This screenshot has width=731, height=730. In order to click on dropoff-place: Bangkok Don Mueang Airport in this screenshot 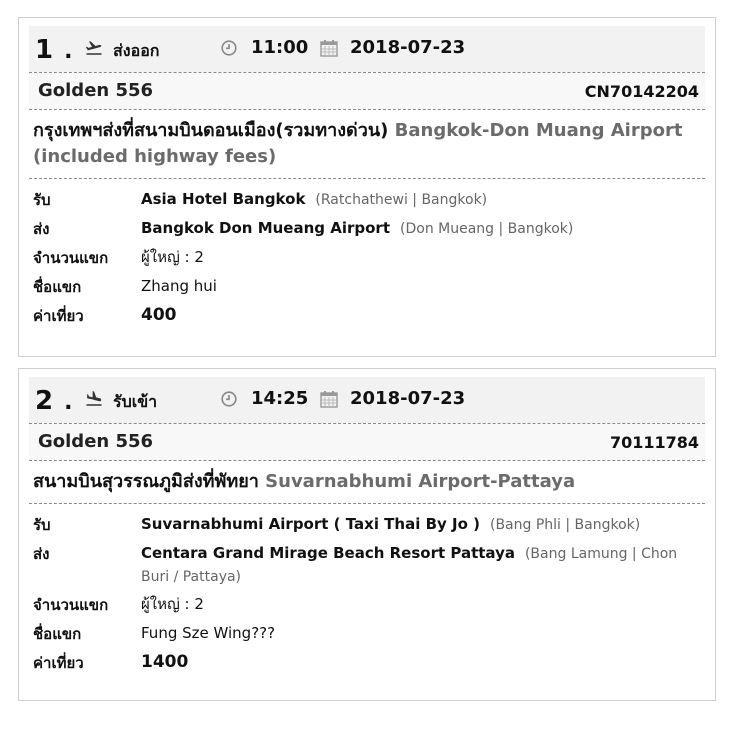, I will do `click(266, 228)`.